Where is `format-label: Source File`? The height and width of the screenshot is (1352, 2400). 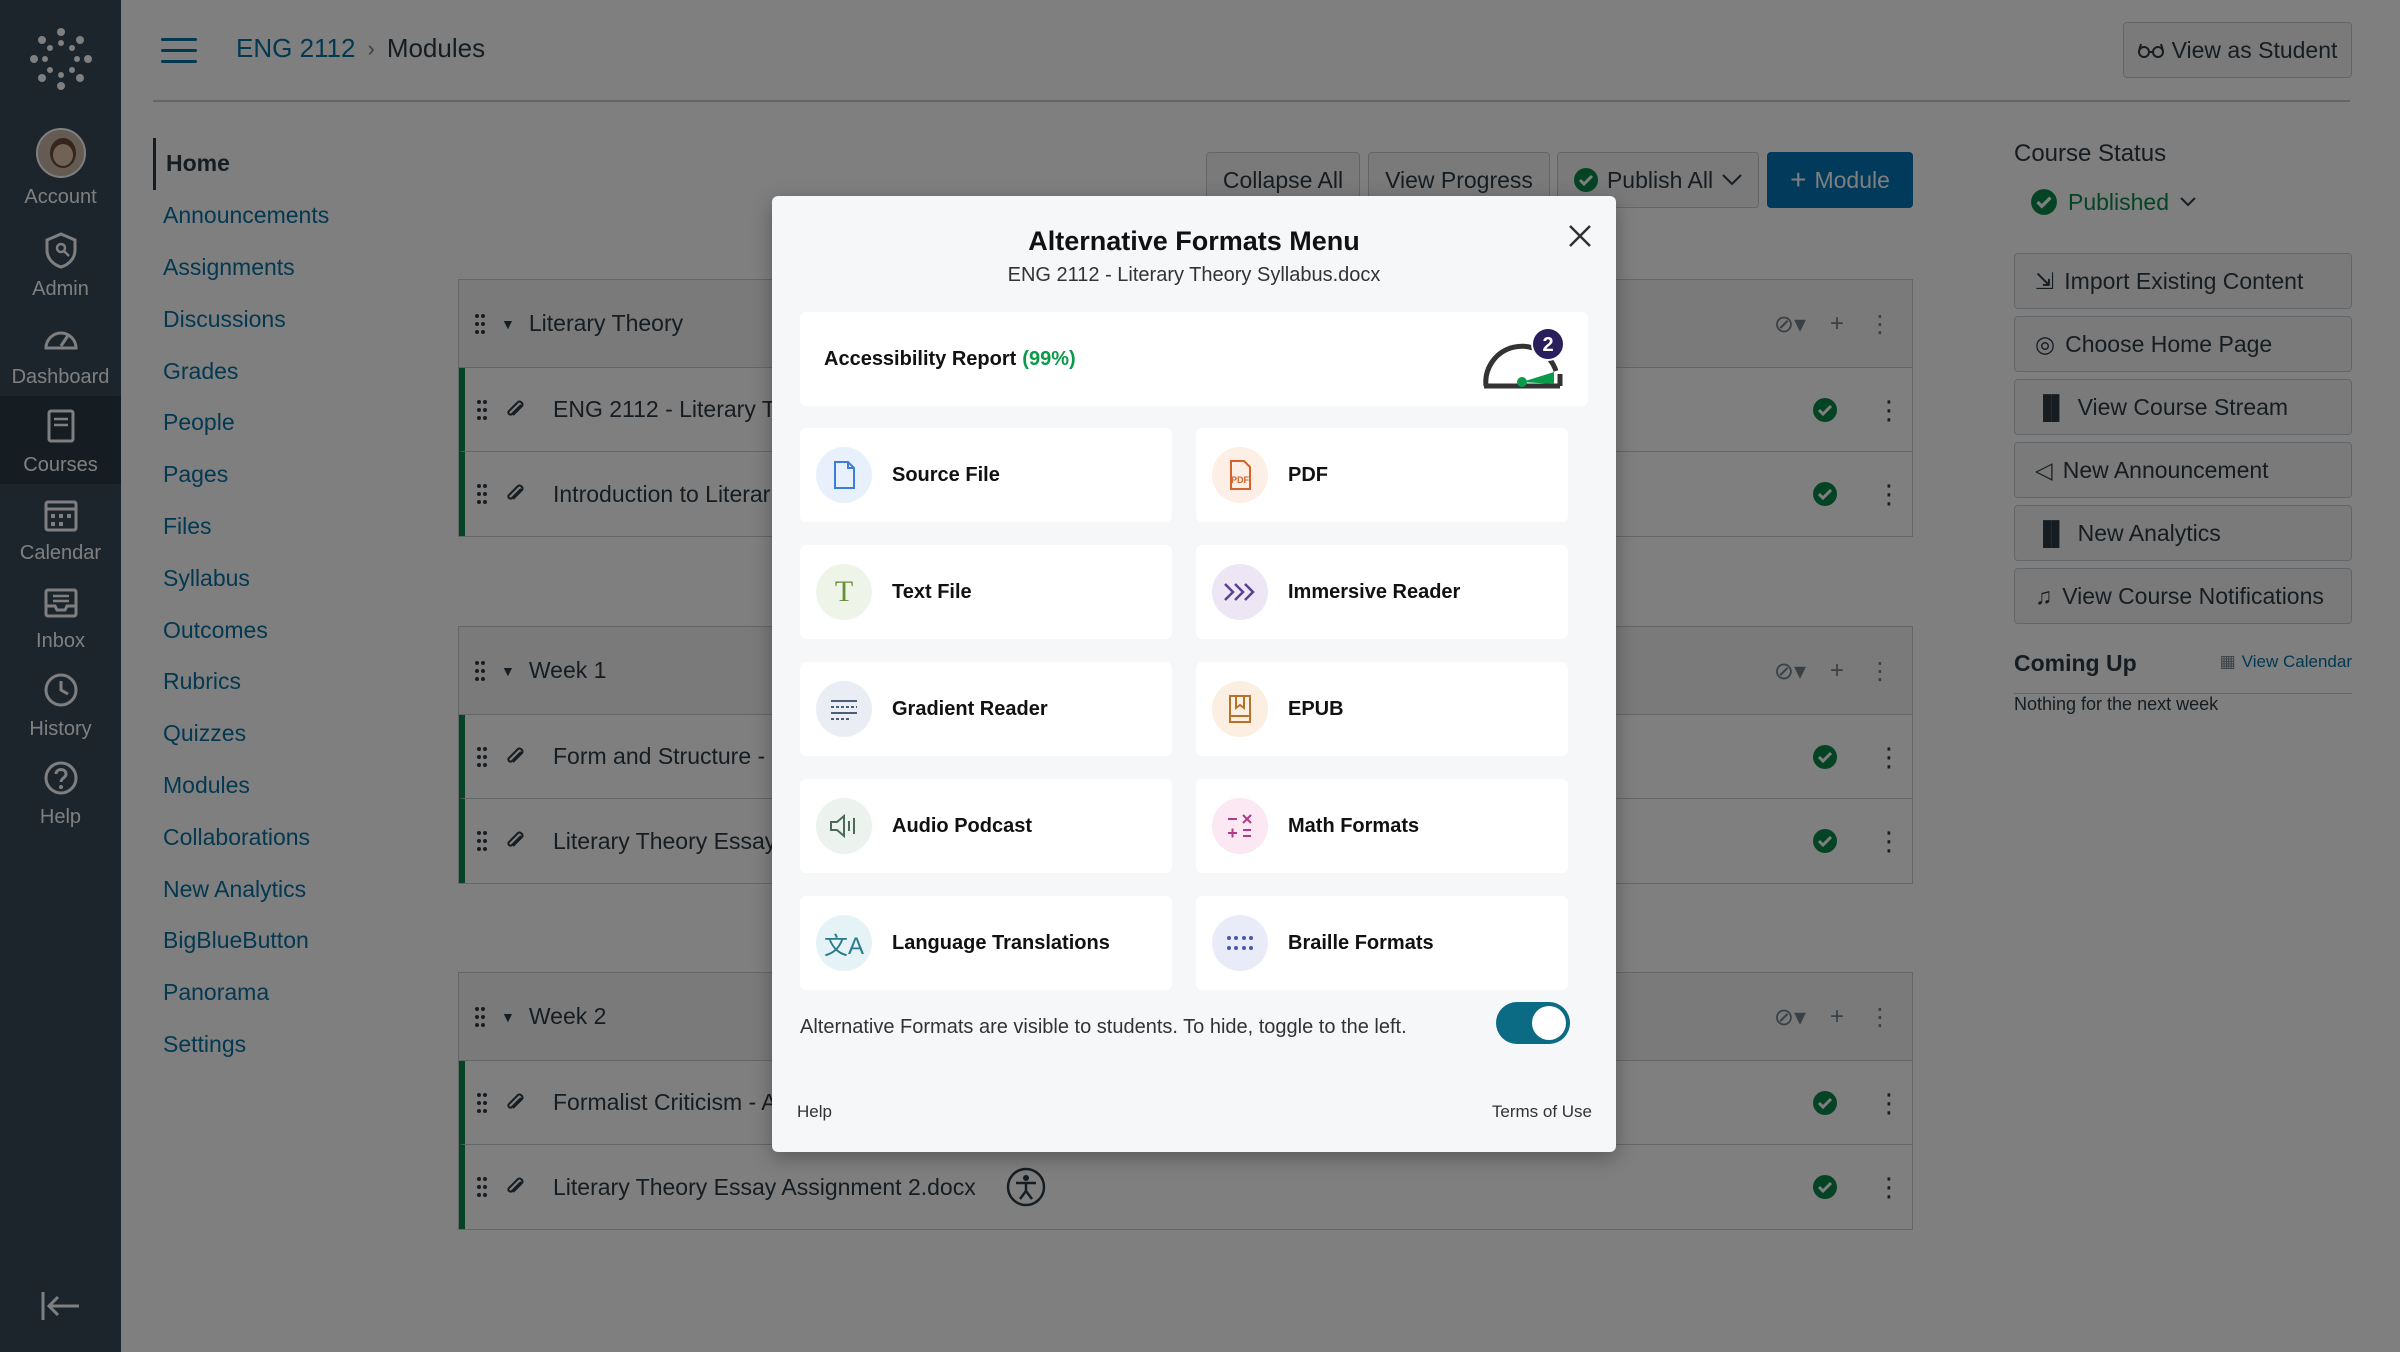 format-label: Source File is located at coordinates (946, 474).